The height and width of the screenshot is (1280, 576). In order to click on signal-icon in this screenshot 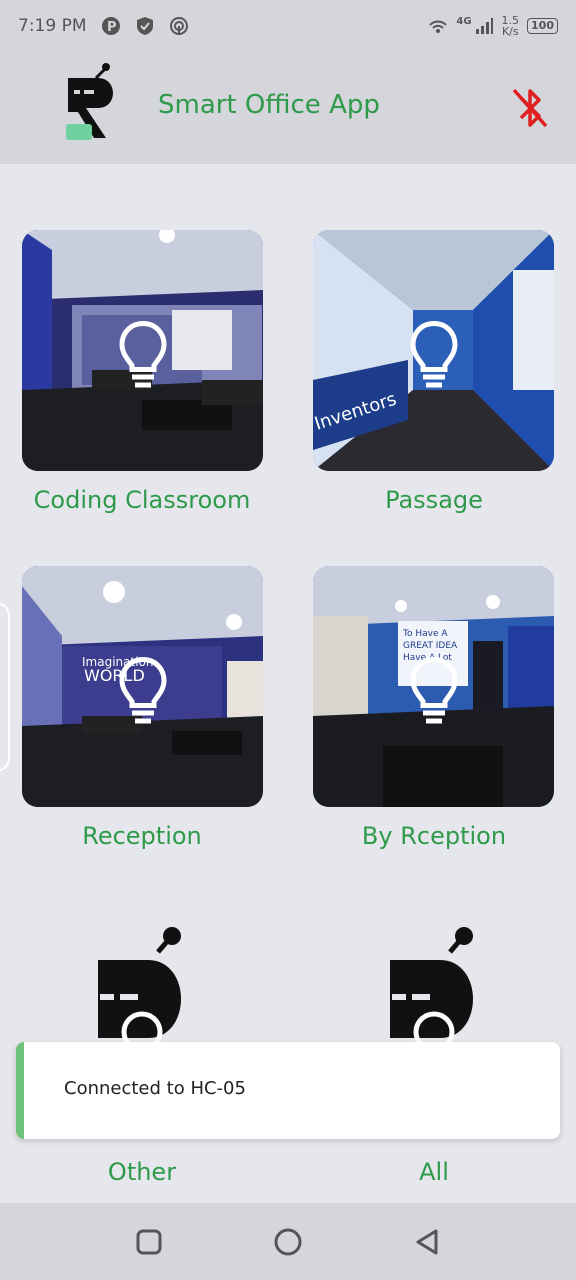, I will do `click(484, 26)`.